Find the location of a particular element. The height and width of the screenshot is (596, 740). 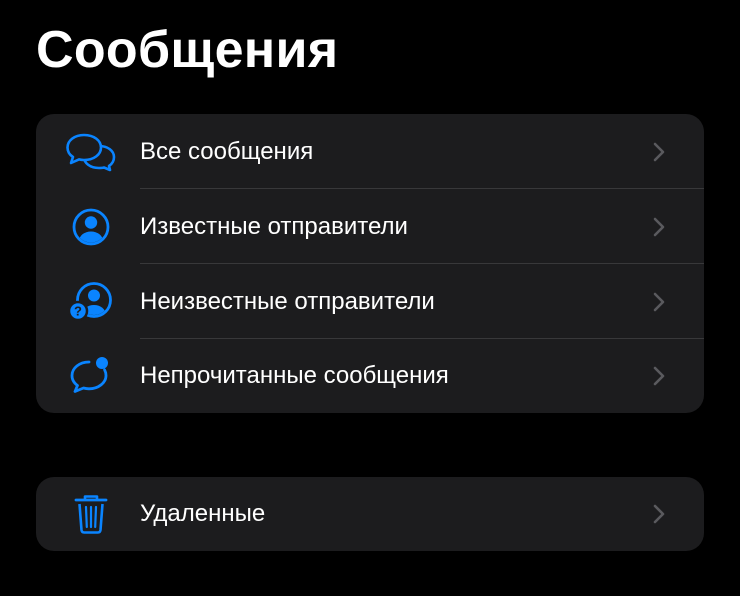

trash-icon is located at coordinates (91, 514).